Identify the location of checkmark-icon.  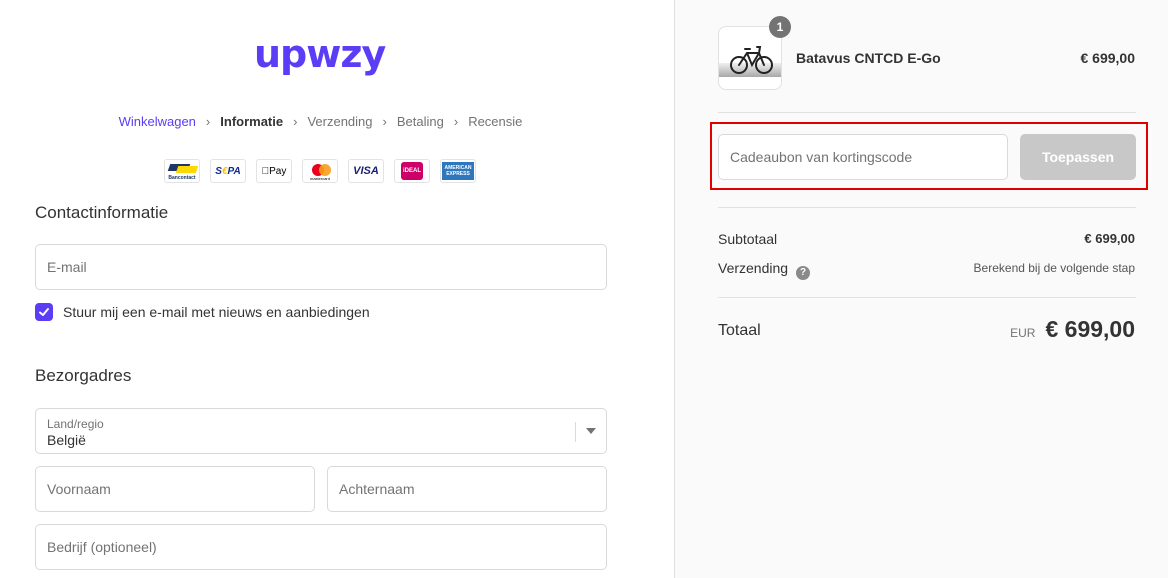
(44, 312).